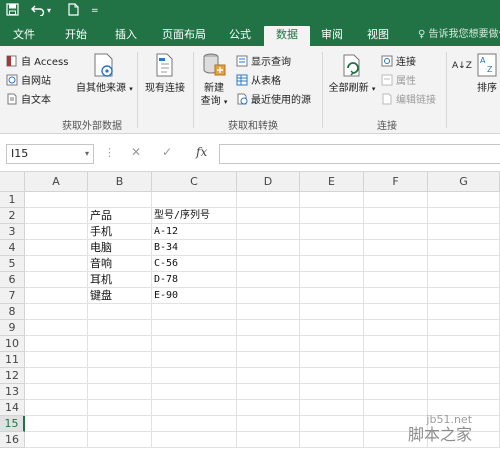 This screenshot has width=500, height=452. I want to click on row-header-3: 3, so click(12, 232).